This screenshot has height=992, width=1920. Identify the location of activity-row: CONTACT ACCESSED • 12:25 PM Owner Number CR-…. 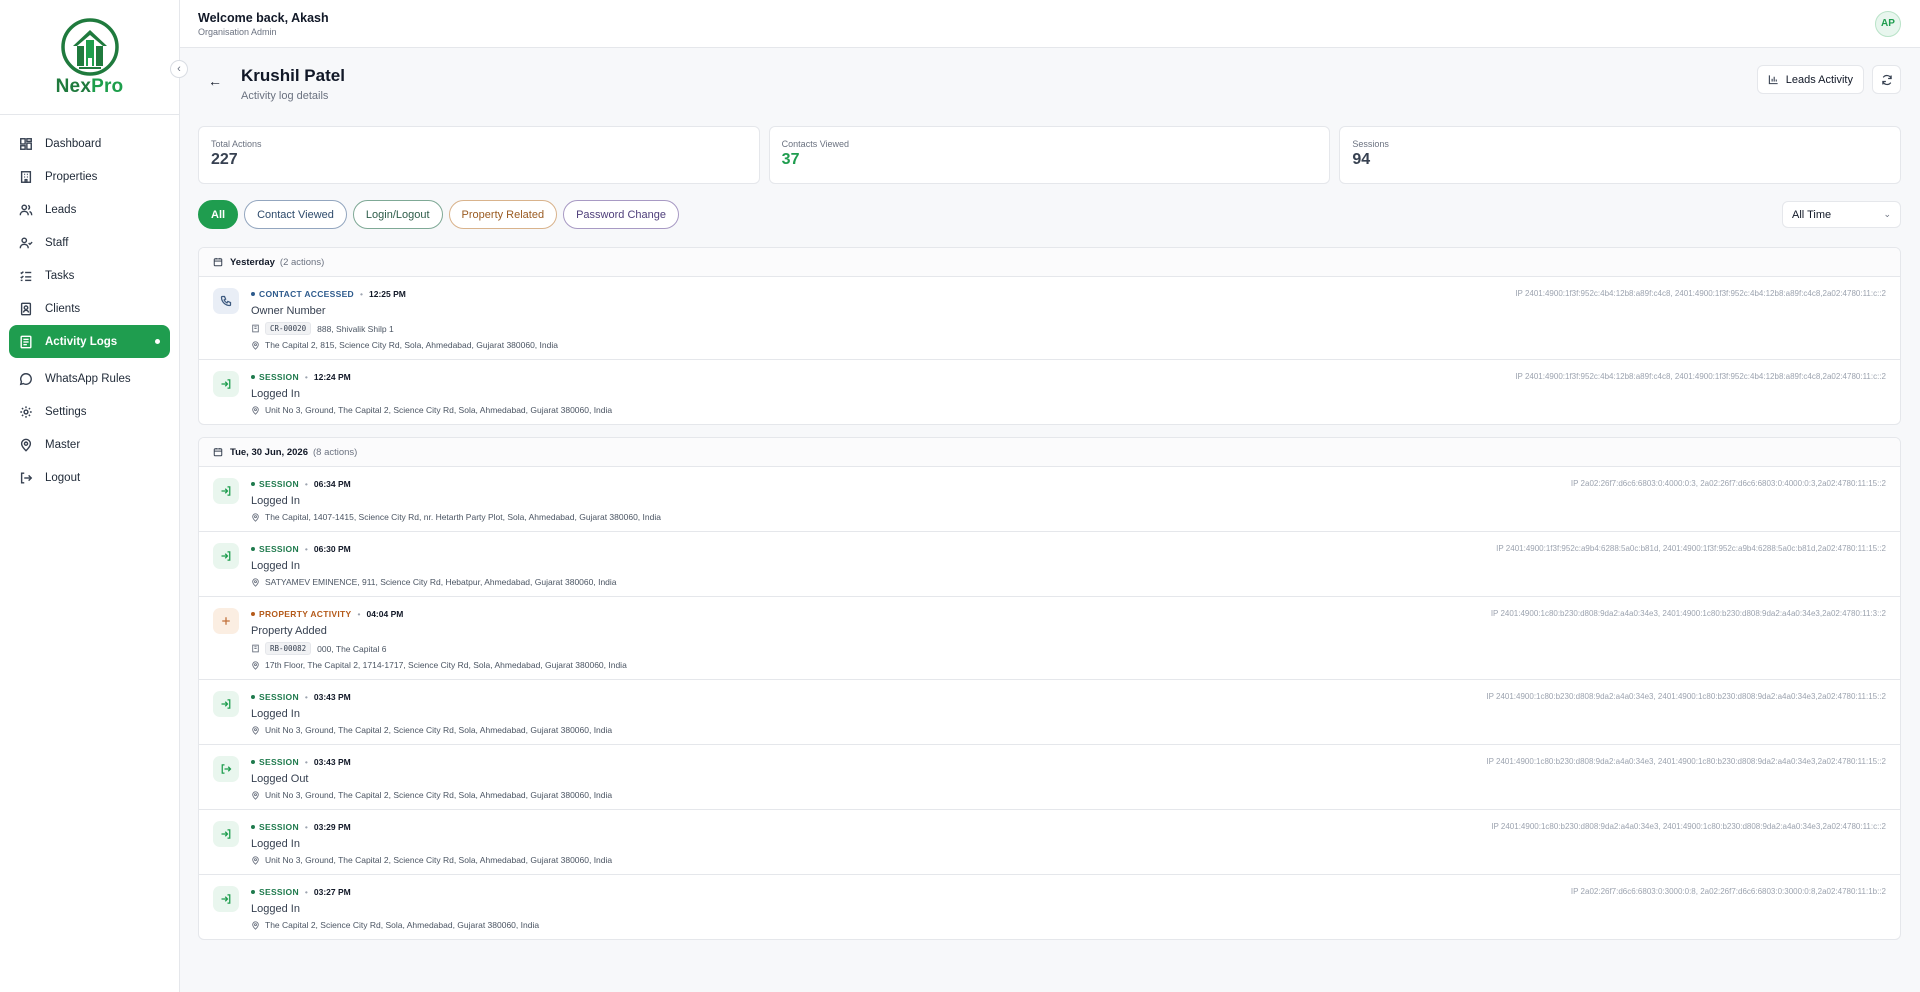
(1049, 318).